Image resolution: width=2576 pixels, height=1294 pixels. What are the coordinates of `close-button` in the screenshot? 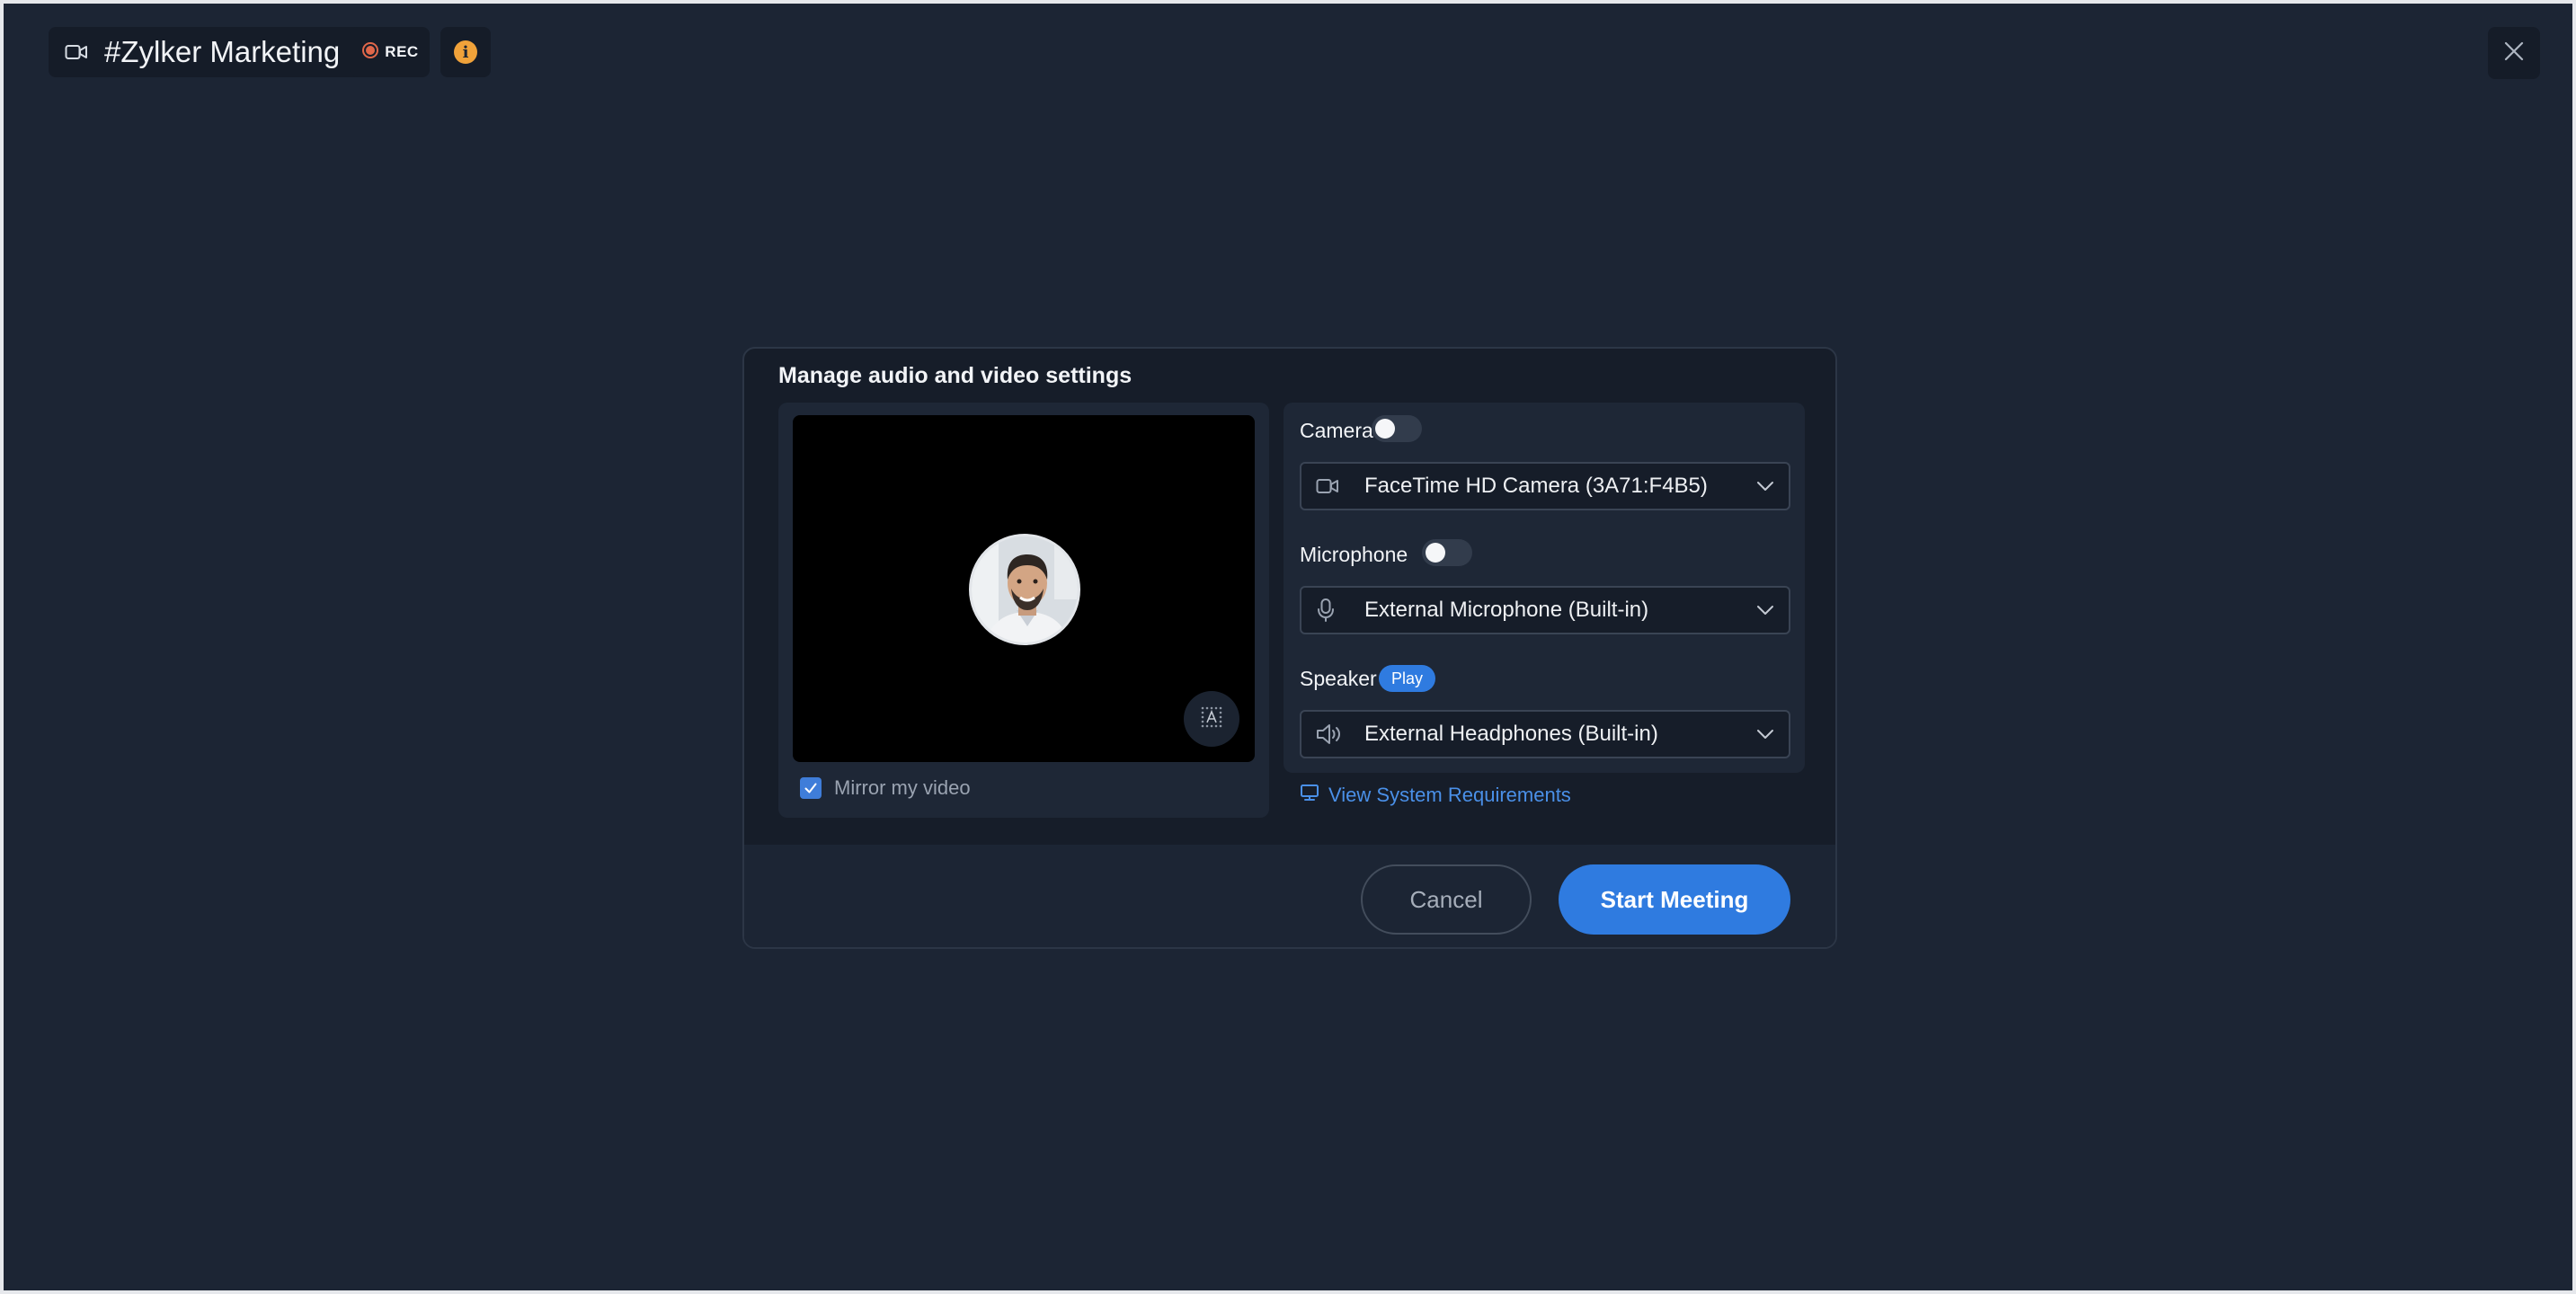 It's located at (2514, 53).